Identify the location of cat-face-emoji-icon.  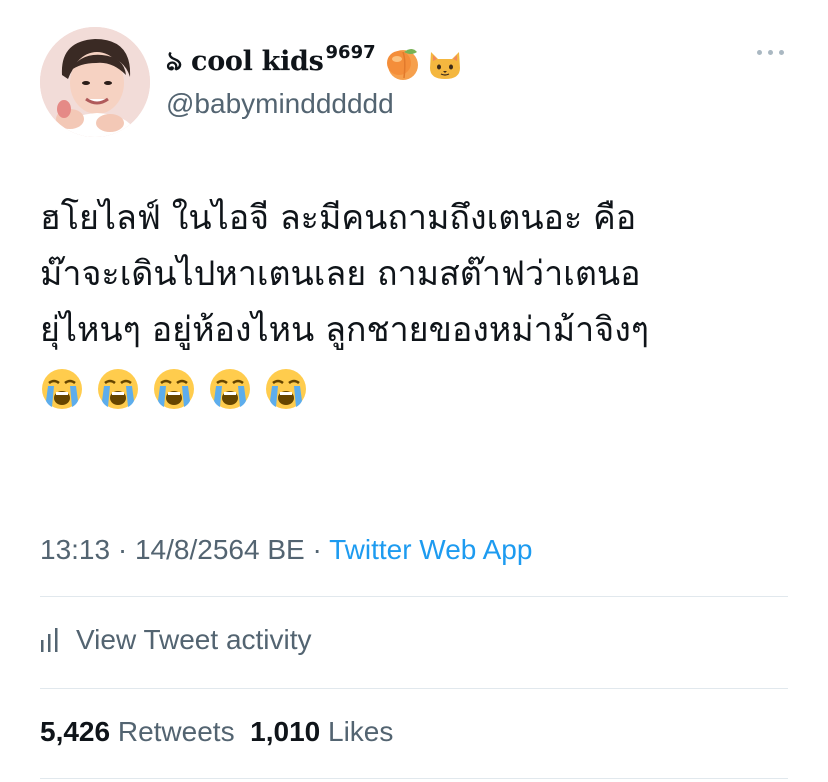
(445, 63).